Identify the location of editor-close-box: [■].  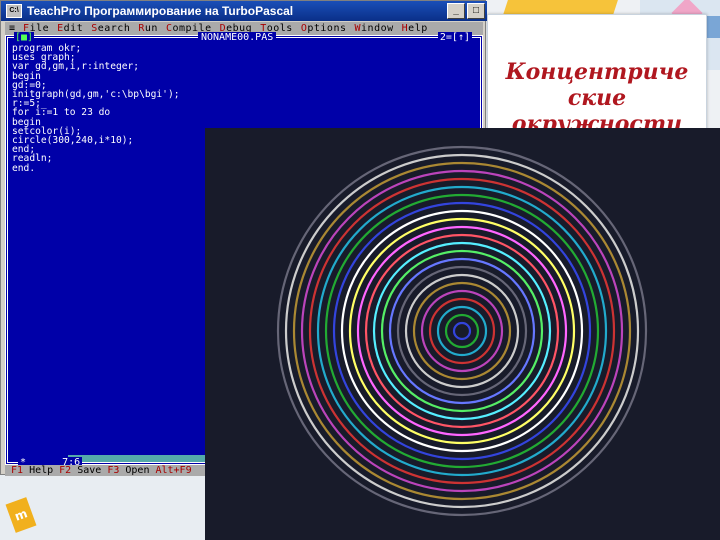
(24, 37).